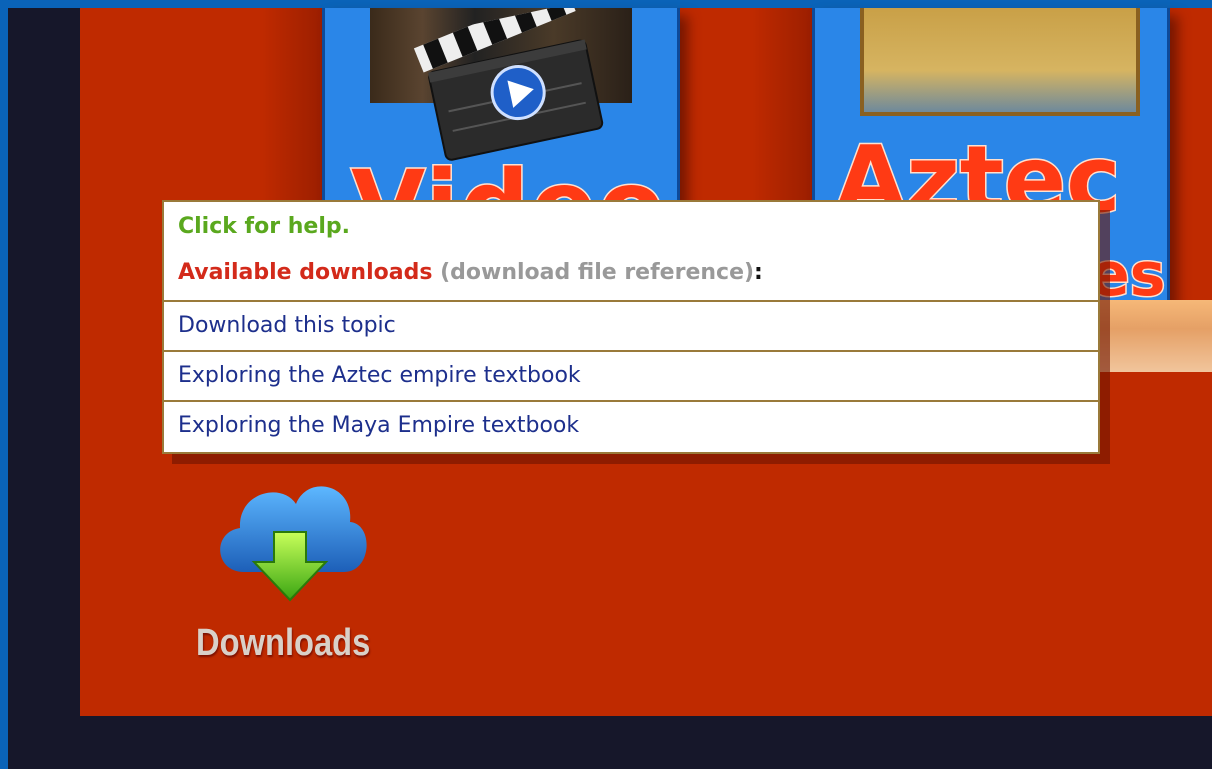  I want to click on downloads-label: Downloads, so click(283, 643).